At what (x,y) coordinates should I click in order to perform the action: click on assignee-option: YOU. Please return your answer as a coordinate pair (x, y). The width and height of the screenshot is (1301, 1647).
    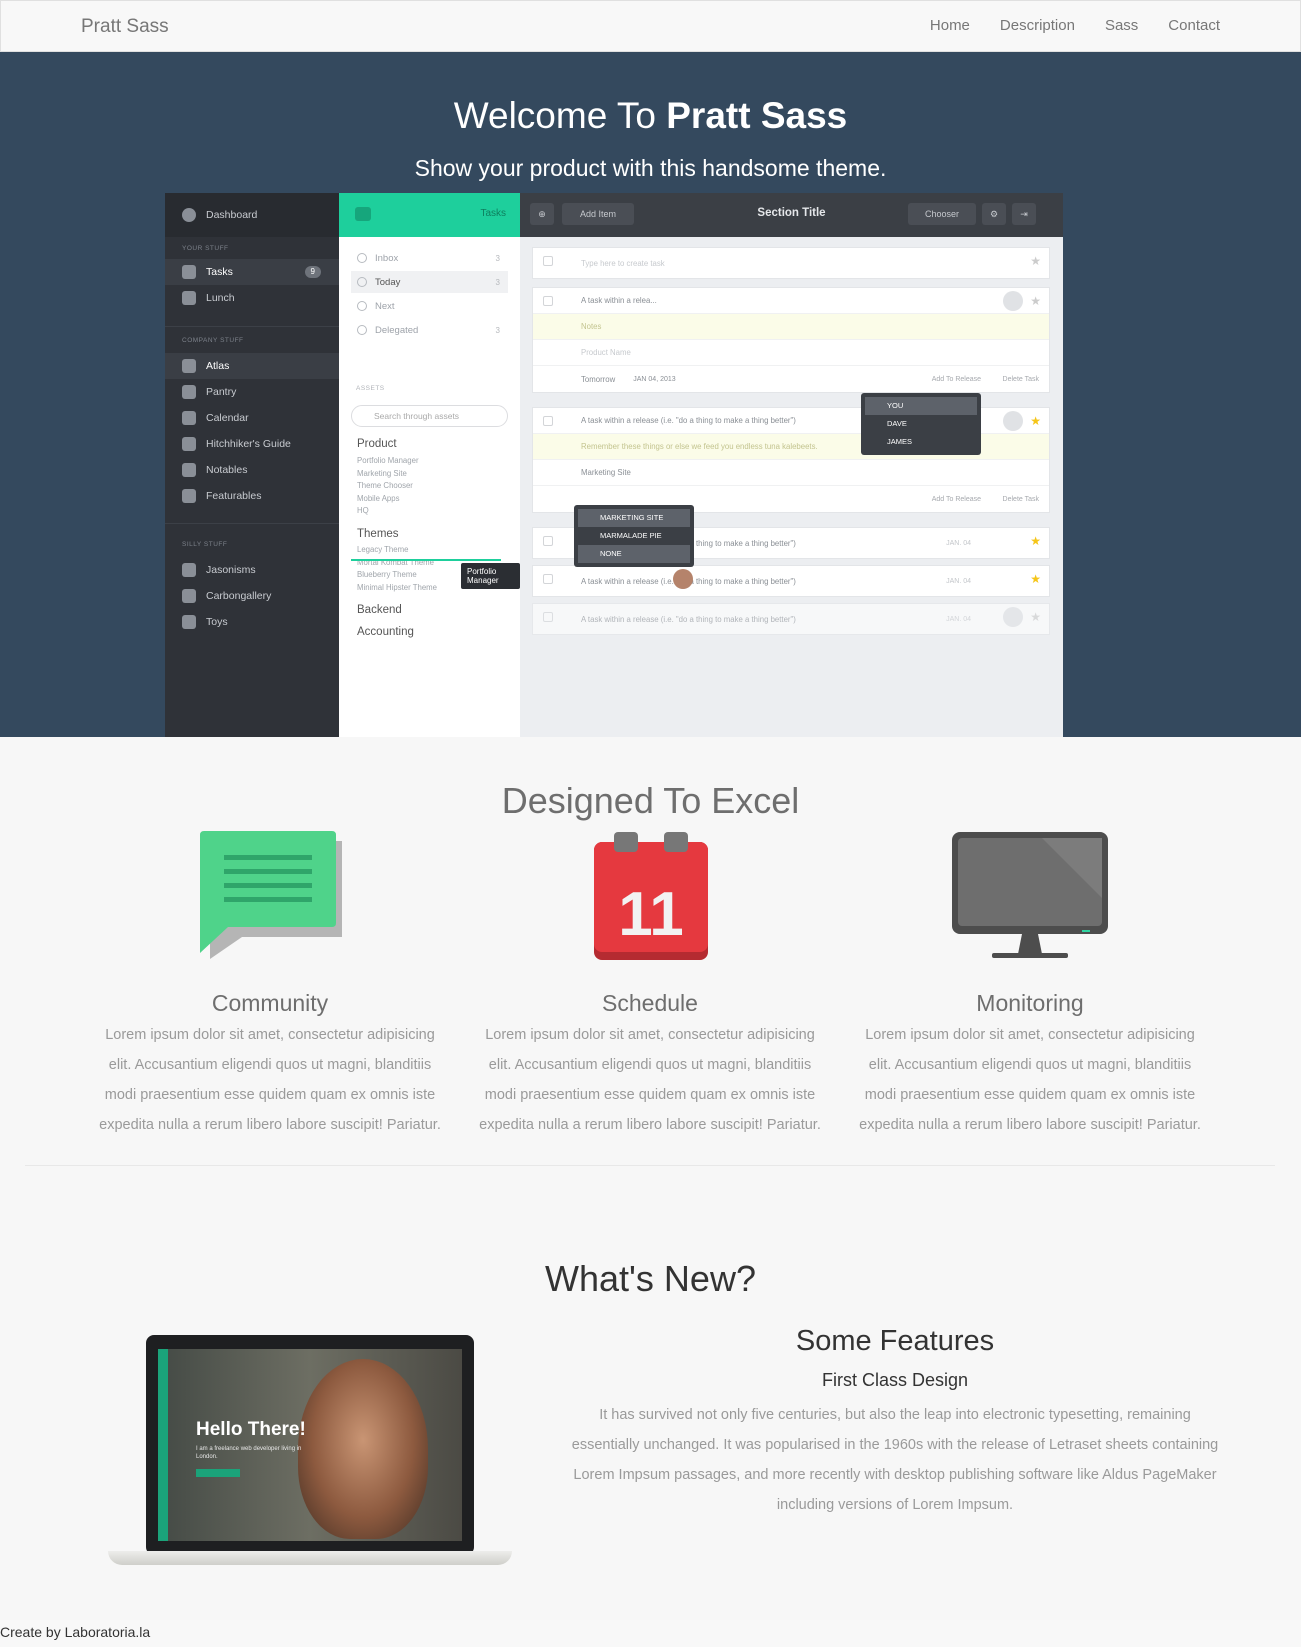
    Looking at the image, I should click on (921, 406).